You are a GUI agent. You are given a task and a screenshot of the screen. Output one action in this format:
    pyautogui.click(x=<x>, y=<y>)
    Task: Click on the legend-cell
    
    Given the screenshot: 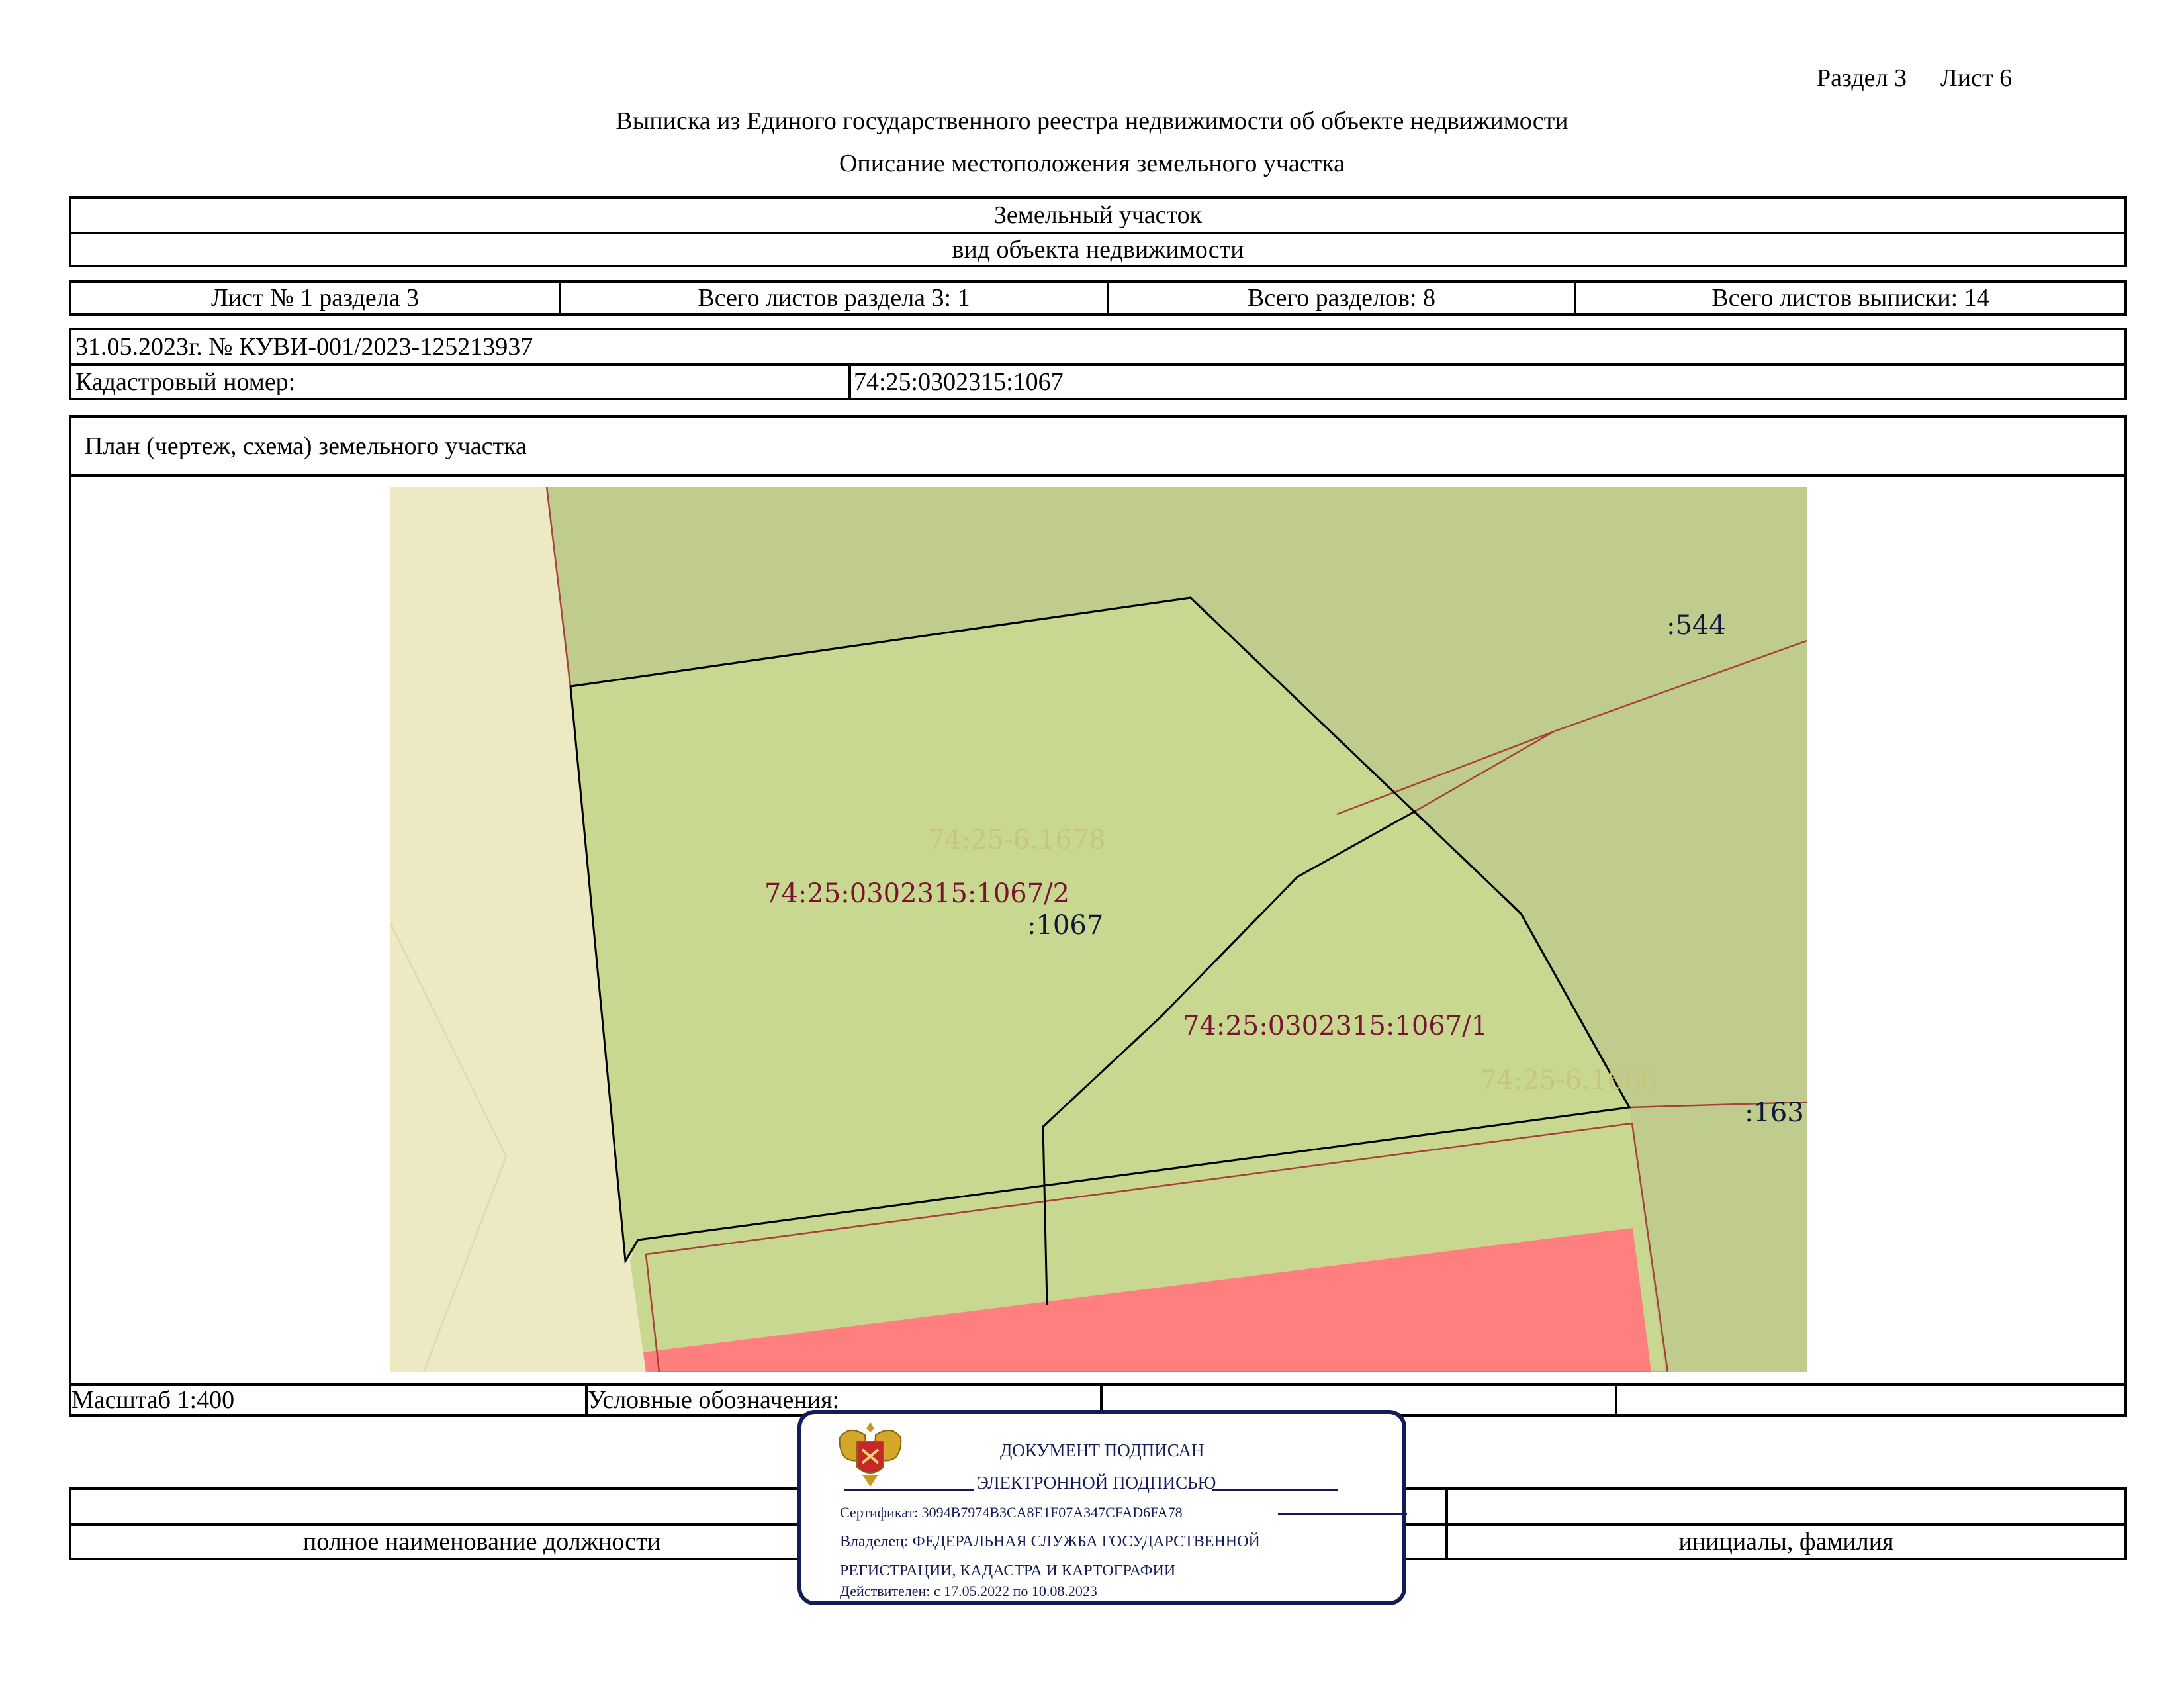 What is the action you would take?
    pyautogui.click(x=1869, y=1400)
    